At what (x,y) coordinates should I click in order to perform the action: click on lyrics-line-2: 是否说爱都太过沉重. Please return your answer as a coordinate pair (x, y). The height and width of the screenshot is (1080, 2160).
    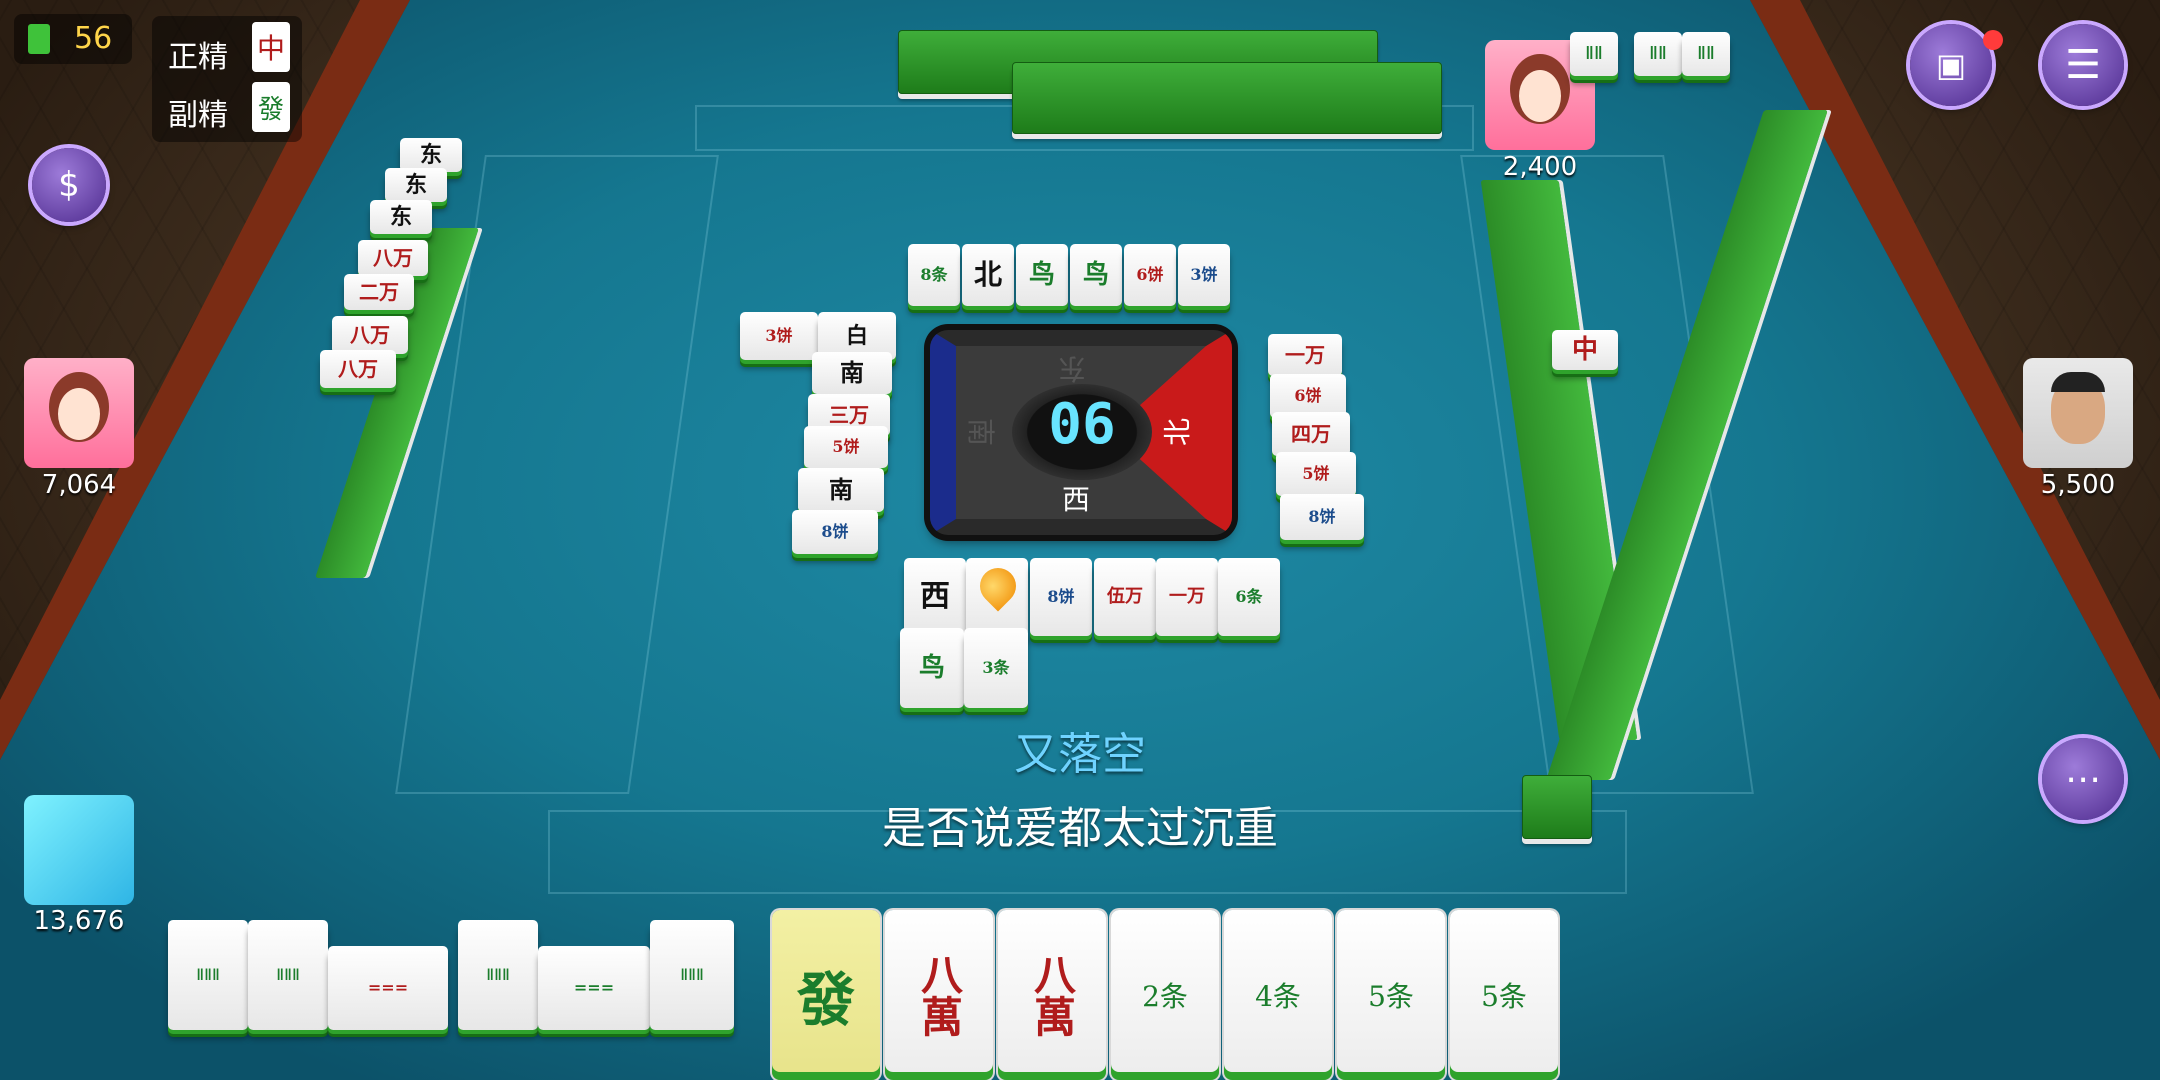
    Looking at the image, I should click on (1080, 828).